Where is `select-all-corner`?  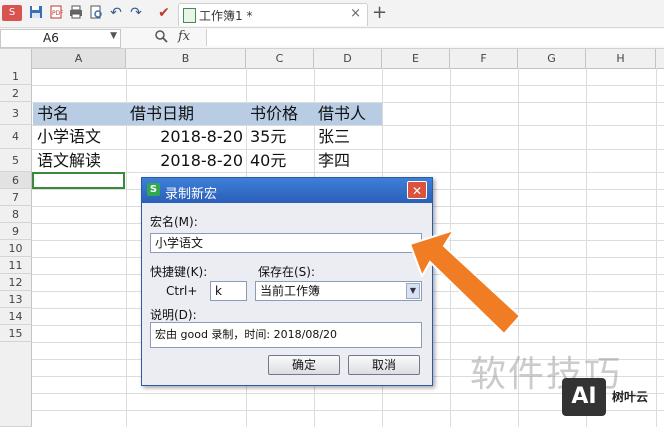 select-all-corner is located at coordinates (16, 58).